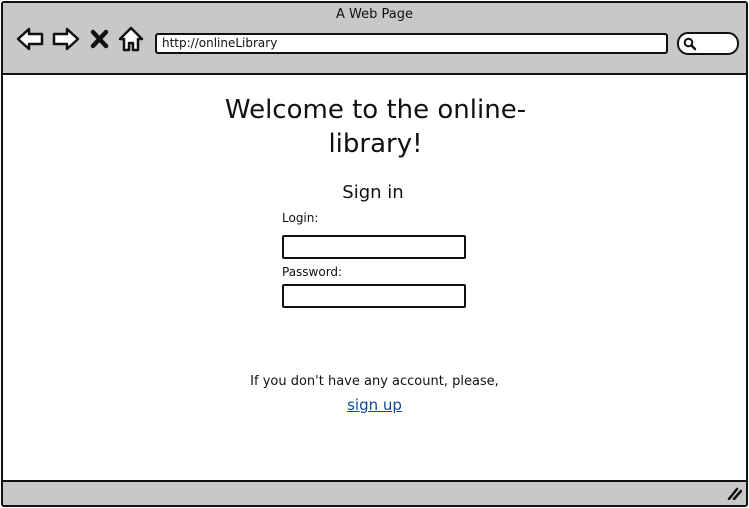 The height and width of the screenshot is (508, 749). What do you see at coordinates (690, 44) in the screenshot?
I see `search-icon` at bounding box center [690, 44].